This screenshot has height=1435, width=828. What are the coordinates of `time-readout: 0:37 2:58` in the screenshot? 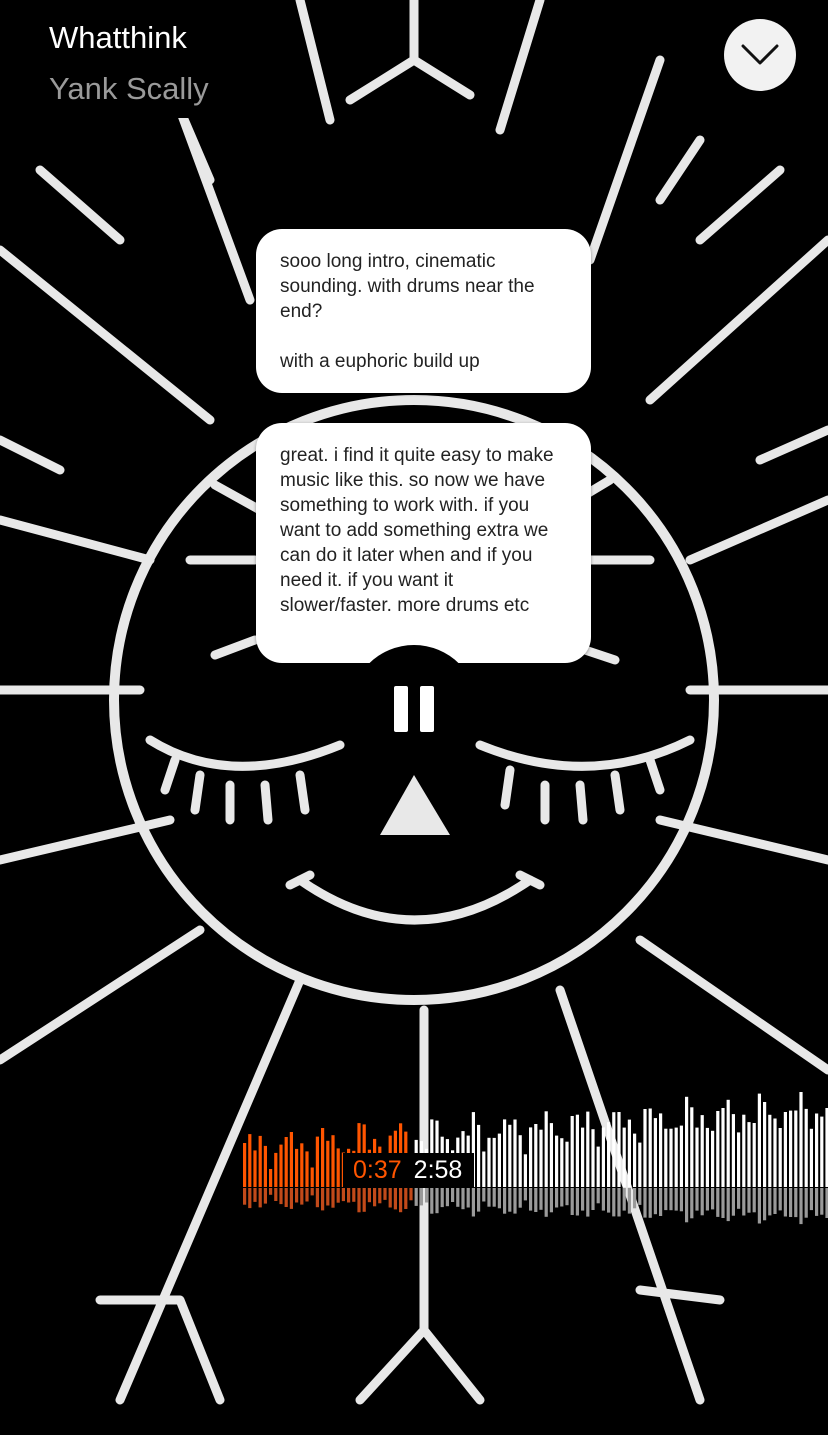 It's located at (409, 1170).